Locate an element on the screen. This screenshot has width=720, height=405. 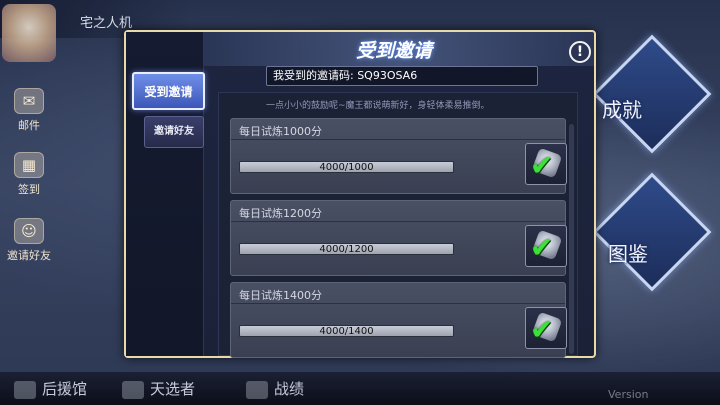
nav-support-hall: 后援馆 is located at coordinates (50, 388).